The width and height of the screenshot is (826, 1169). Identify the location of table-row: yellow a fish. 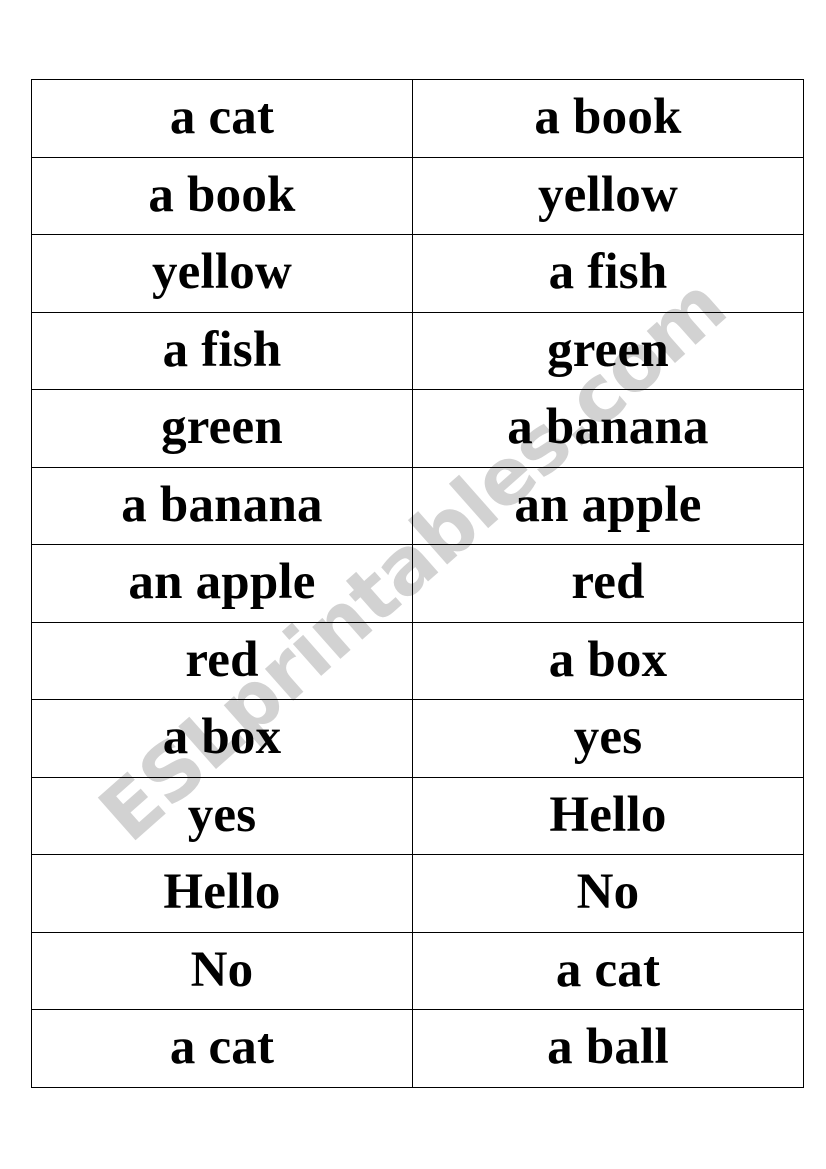
(417, 273).